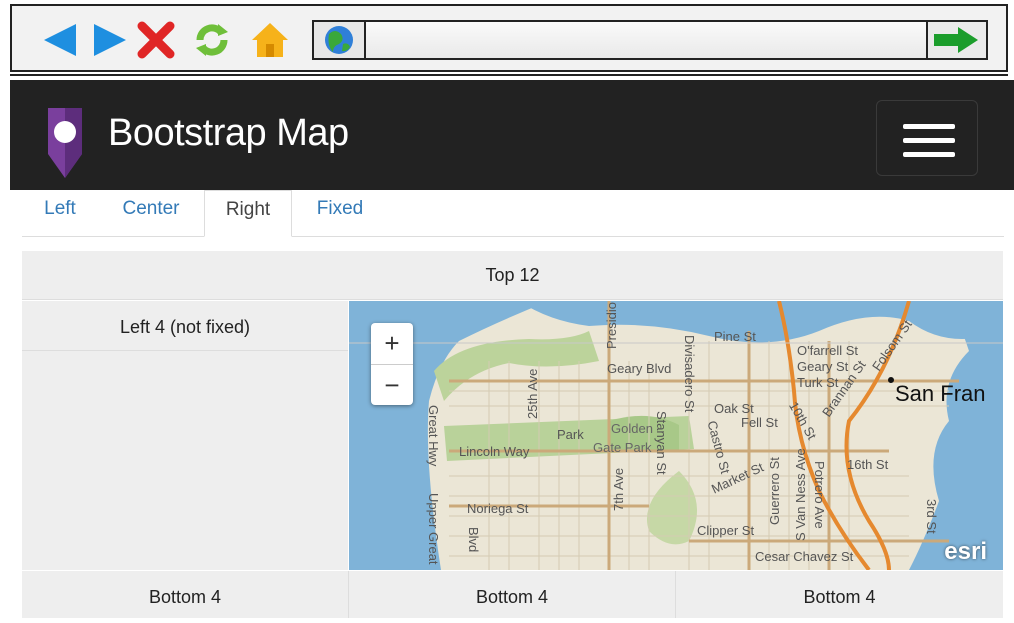  I want to click on navbar-toggle-button, so click(927, 138).